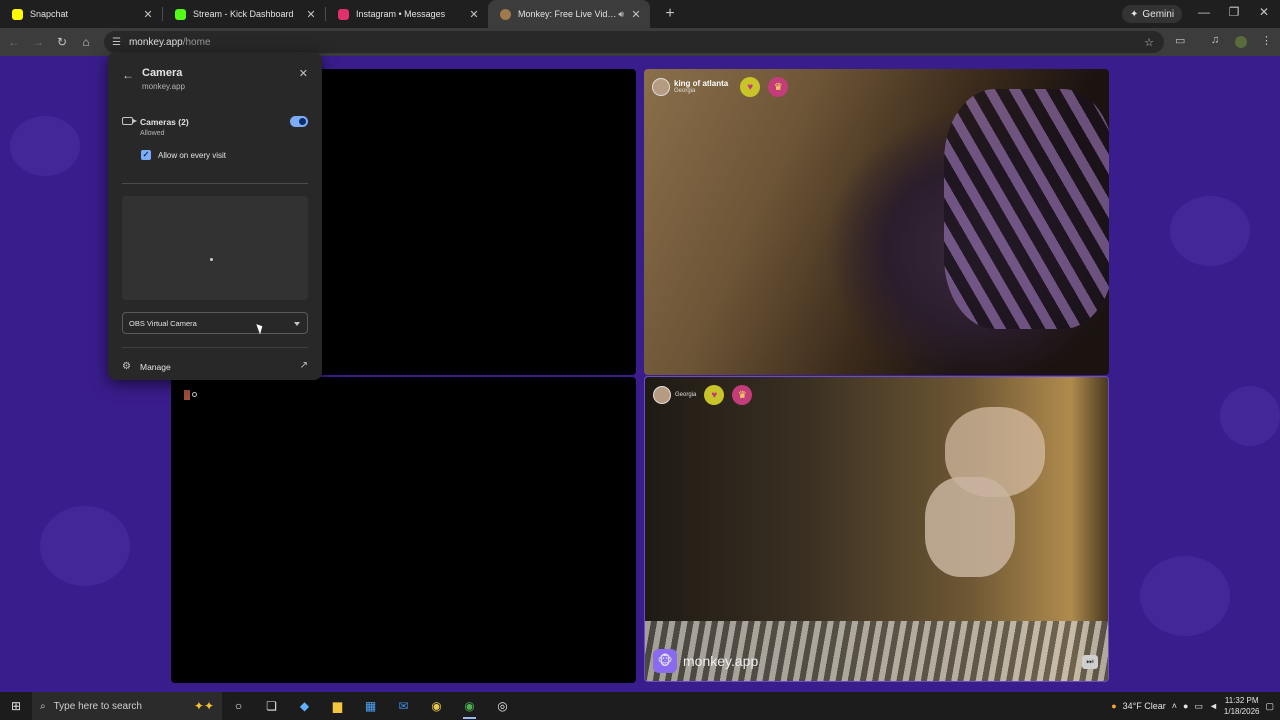 This screenshot has height=720, width=1280. I want to click on tab-title: Snapchat, so click(49, 14).